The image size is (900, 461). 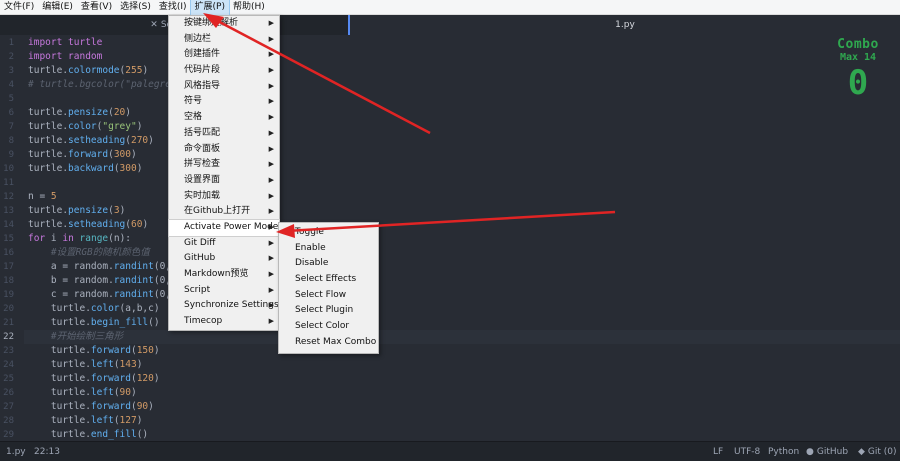 I want to click on power-mode-submenu-item: Reset Max Combo, so click(x=328, y=343).